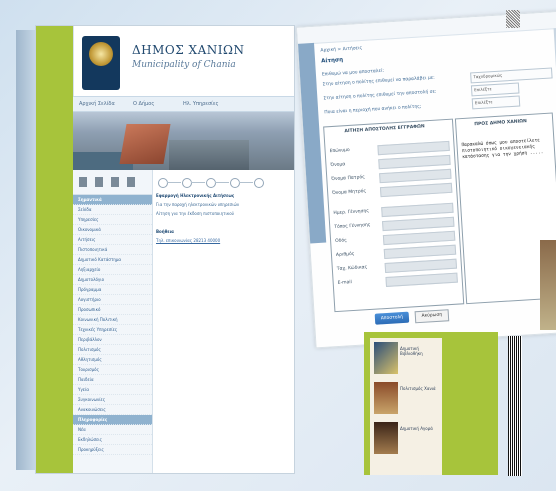 This screenshot has height=491, width=556. Describe the element at coordinates (195, 213) in the screenshot. I see `content-text: Αίτηση για την έκδοση πιστοποιητικού` at that location.